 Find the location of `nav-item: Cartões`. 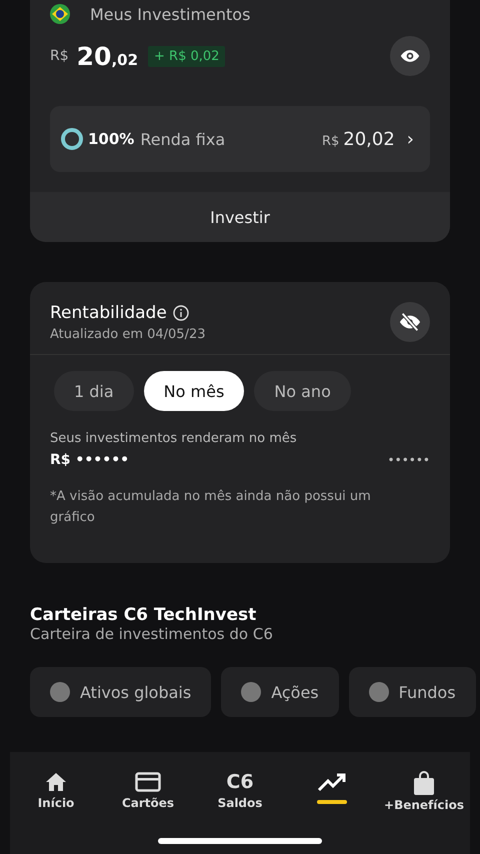

nav-item: Cartões is located at coordinates (148, 795).